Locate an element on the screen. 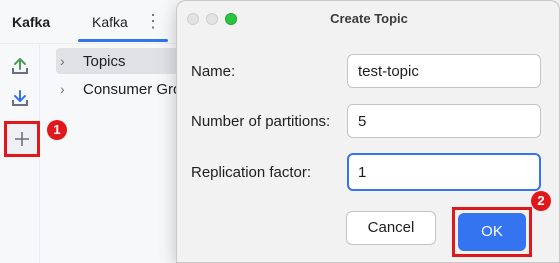 Image resolution: width=560 pixels, height=263 pixels. dialog-title: Create Topic is located at coordinates (369, 18).